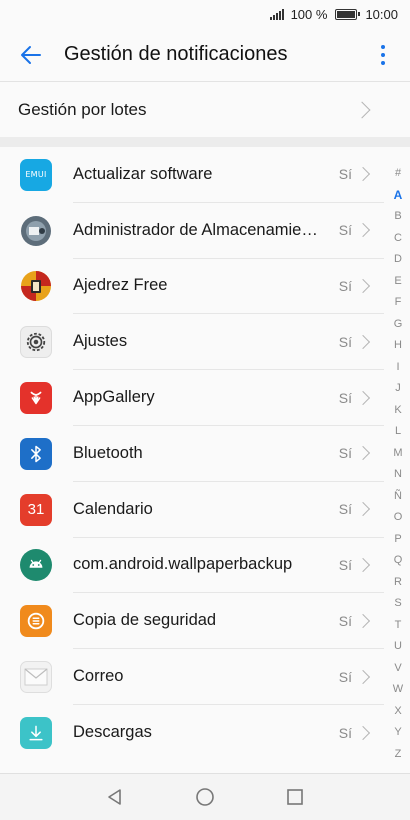  I want to click on list-item: 31 Calendario Sí, so click(192, 510).